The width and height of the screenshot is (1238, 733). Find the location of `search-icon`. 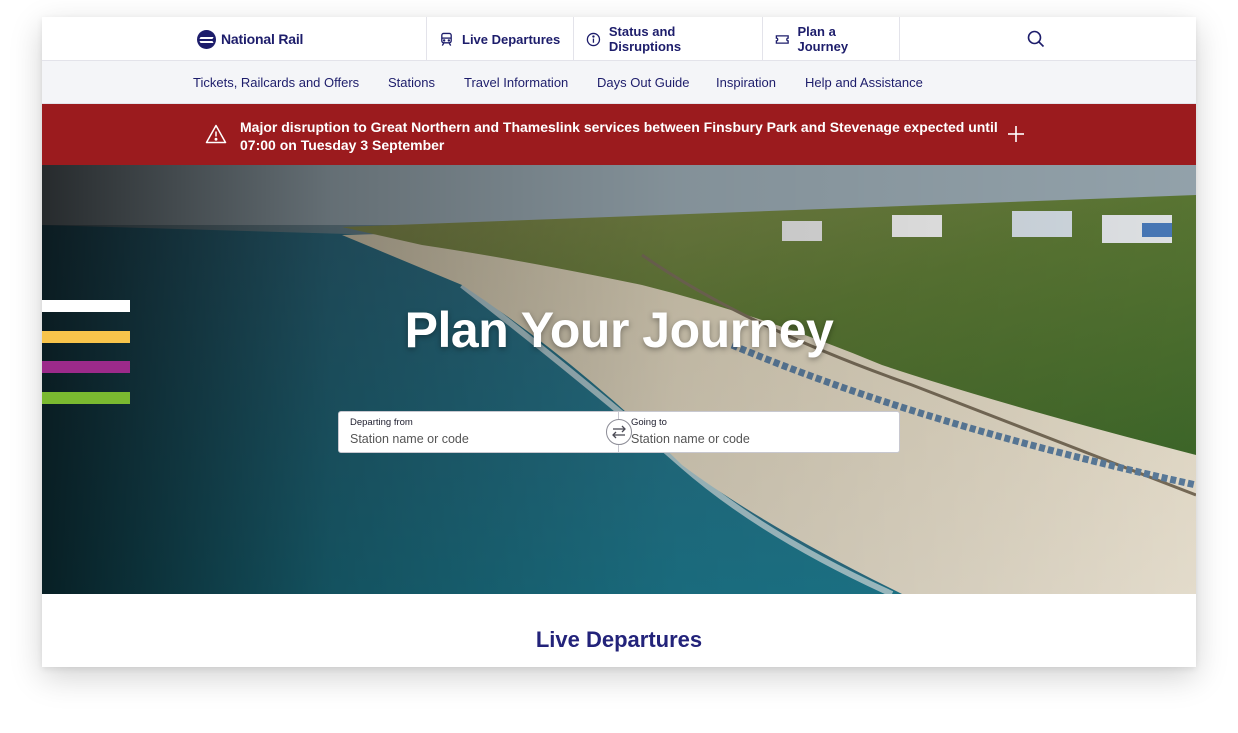

search-icon is located at coordinates (1036, 39).